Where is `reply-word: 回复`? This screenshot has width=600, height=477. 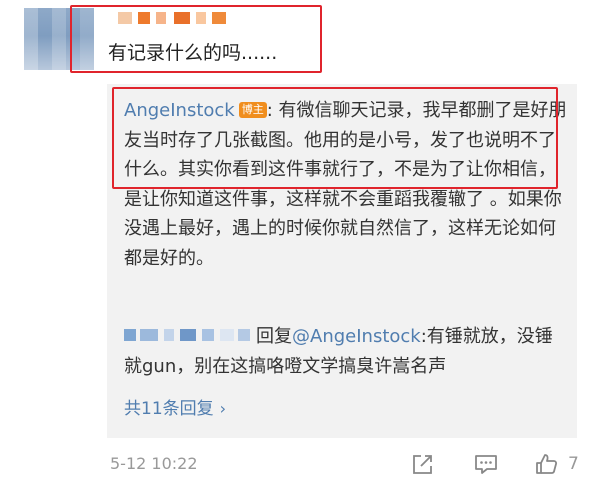
reply-word: 回复 is located at coordinates (274, 336).